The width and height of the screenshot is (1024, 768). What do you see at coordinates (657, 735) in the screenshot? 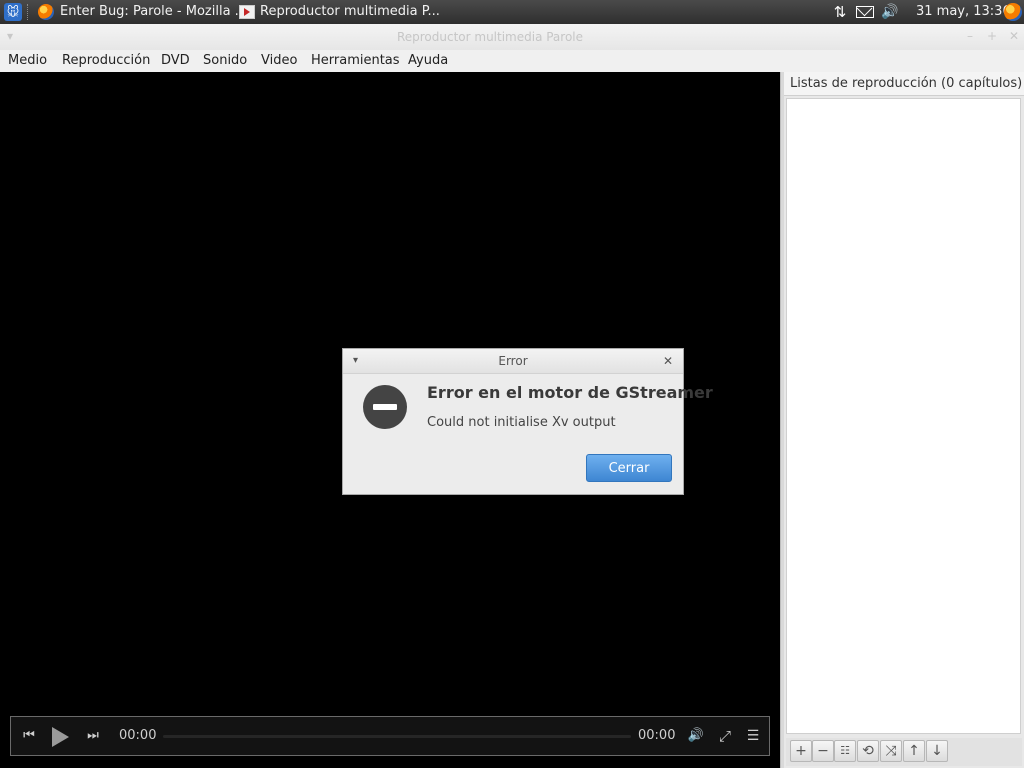
I see `duration-time: 00:00` at bounding box center [657, 735].